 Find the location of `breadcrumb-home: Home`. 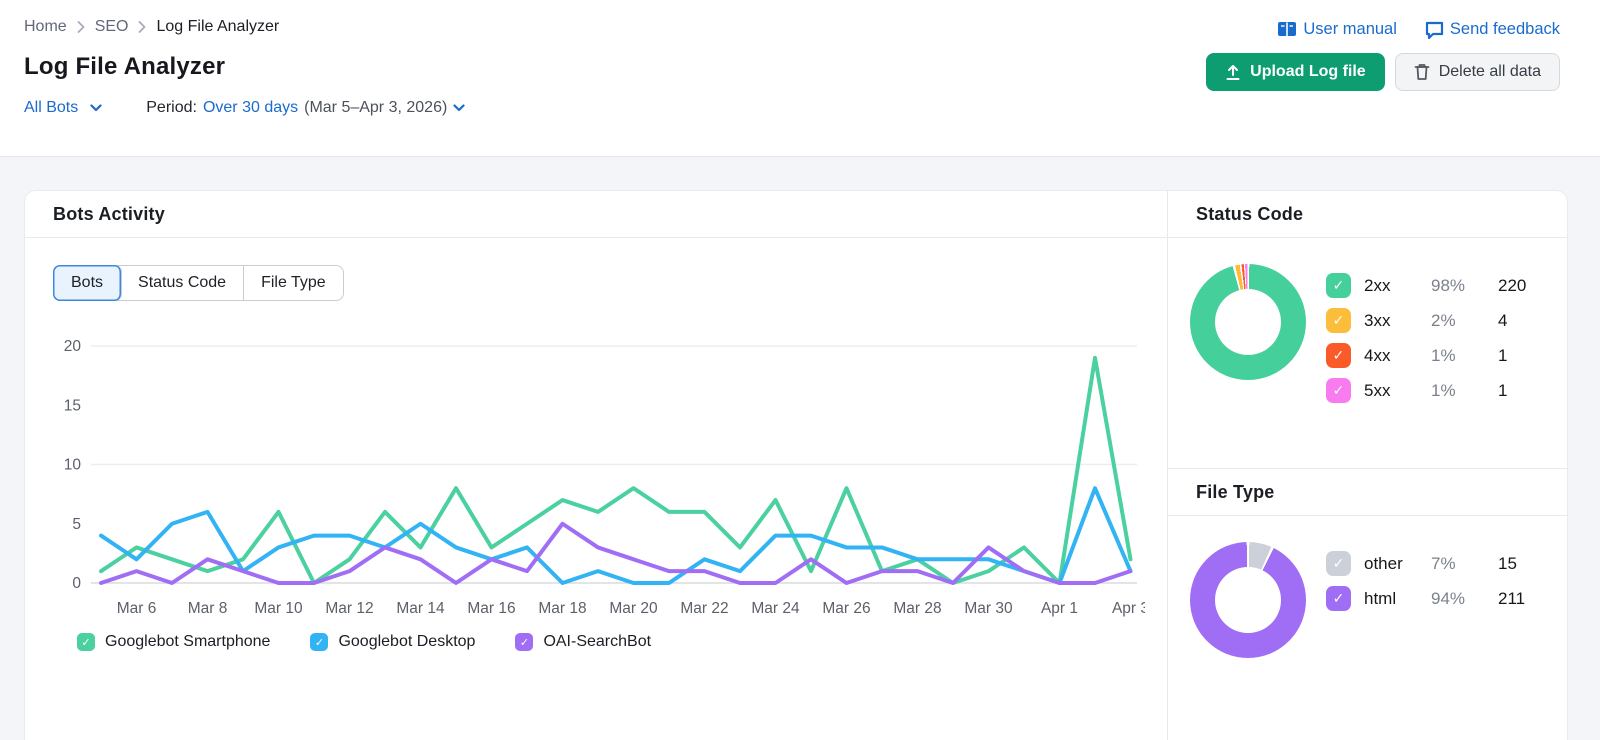

breadcrumb-home: Home is located at coordinates (45, 27).